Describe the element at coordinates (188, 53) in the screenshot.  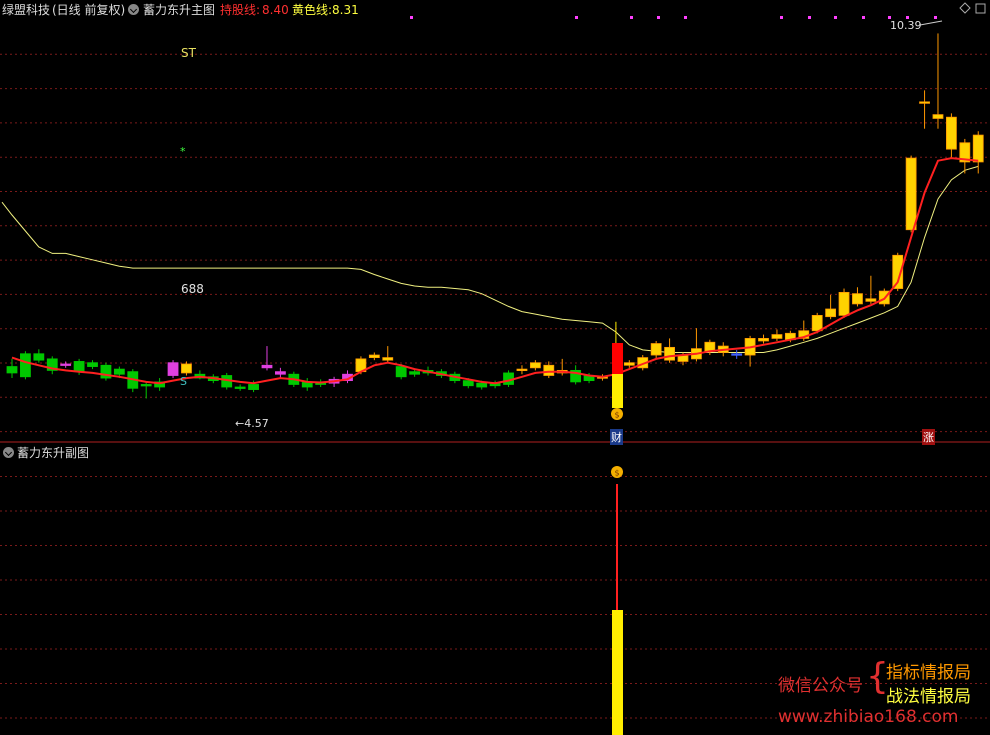
I see `st-marker: ST` at that location.